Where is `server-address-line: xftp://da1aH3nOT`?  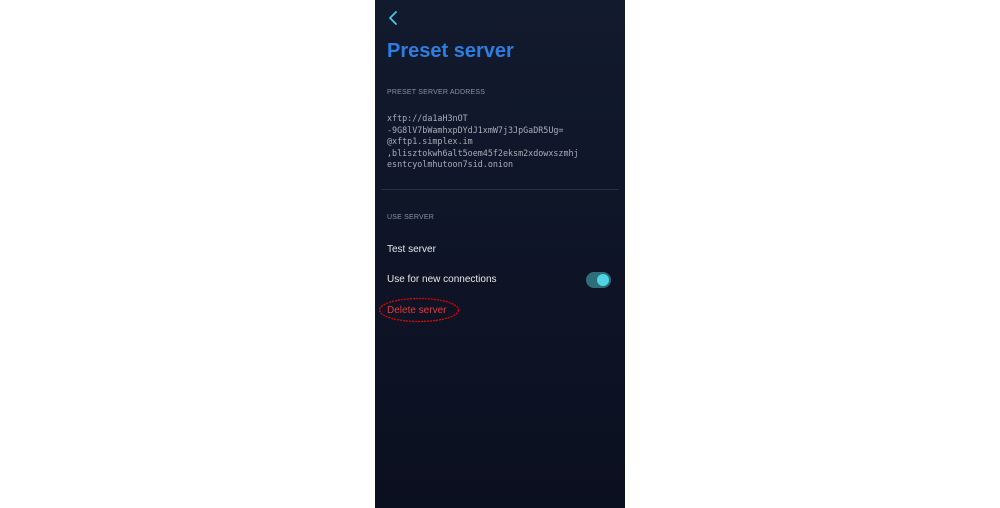 server-address-line: xftp://da1aH3nOT is located at coordinates (427, 118).